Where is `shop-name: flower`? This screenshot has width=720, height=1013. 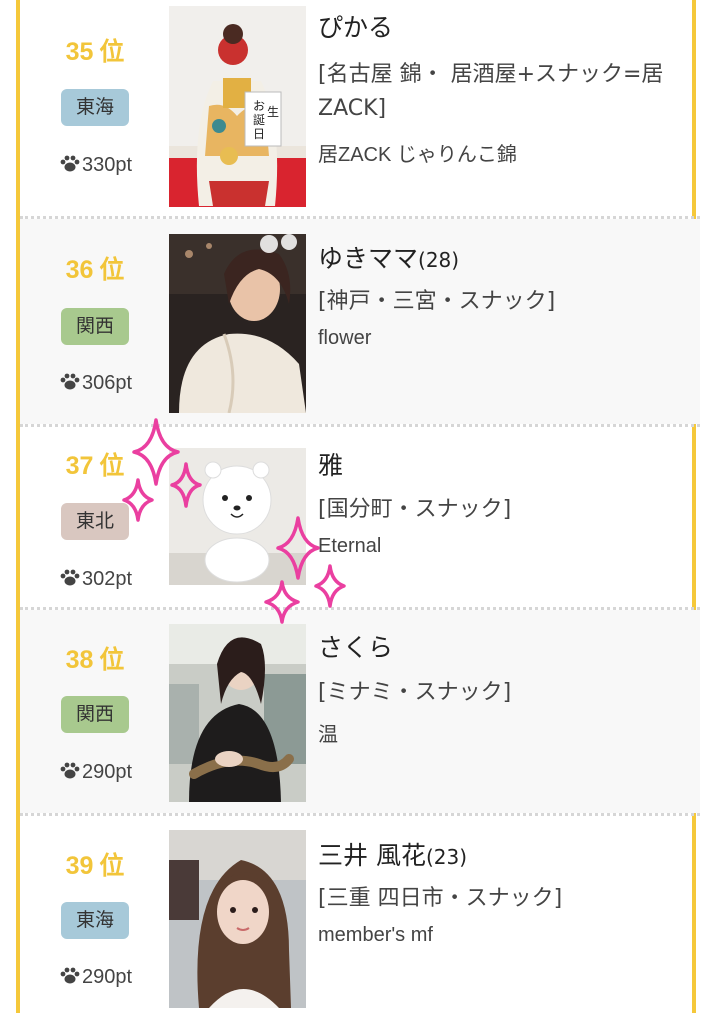 shop-name: flower is located at coordinates (344, 338).